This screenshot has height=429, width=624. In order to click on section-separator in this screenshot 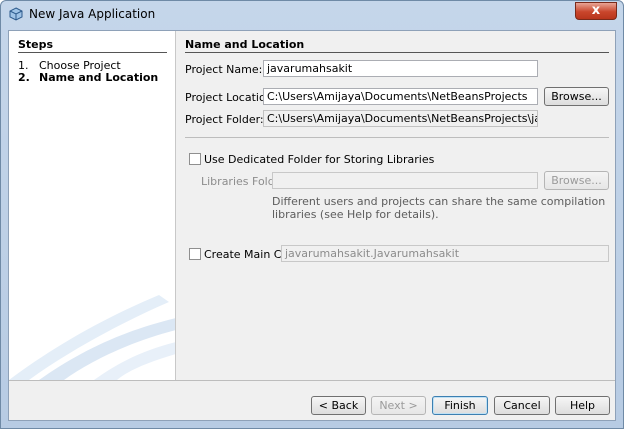, I will do `click(397, 137)`.